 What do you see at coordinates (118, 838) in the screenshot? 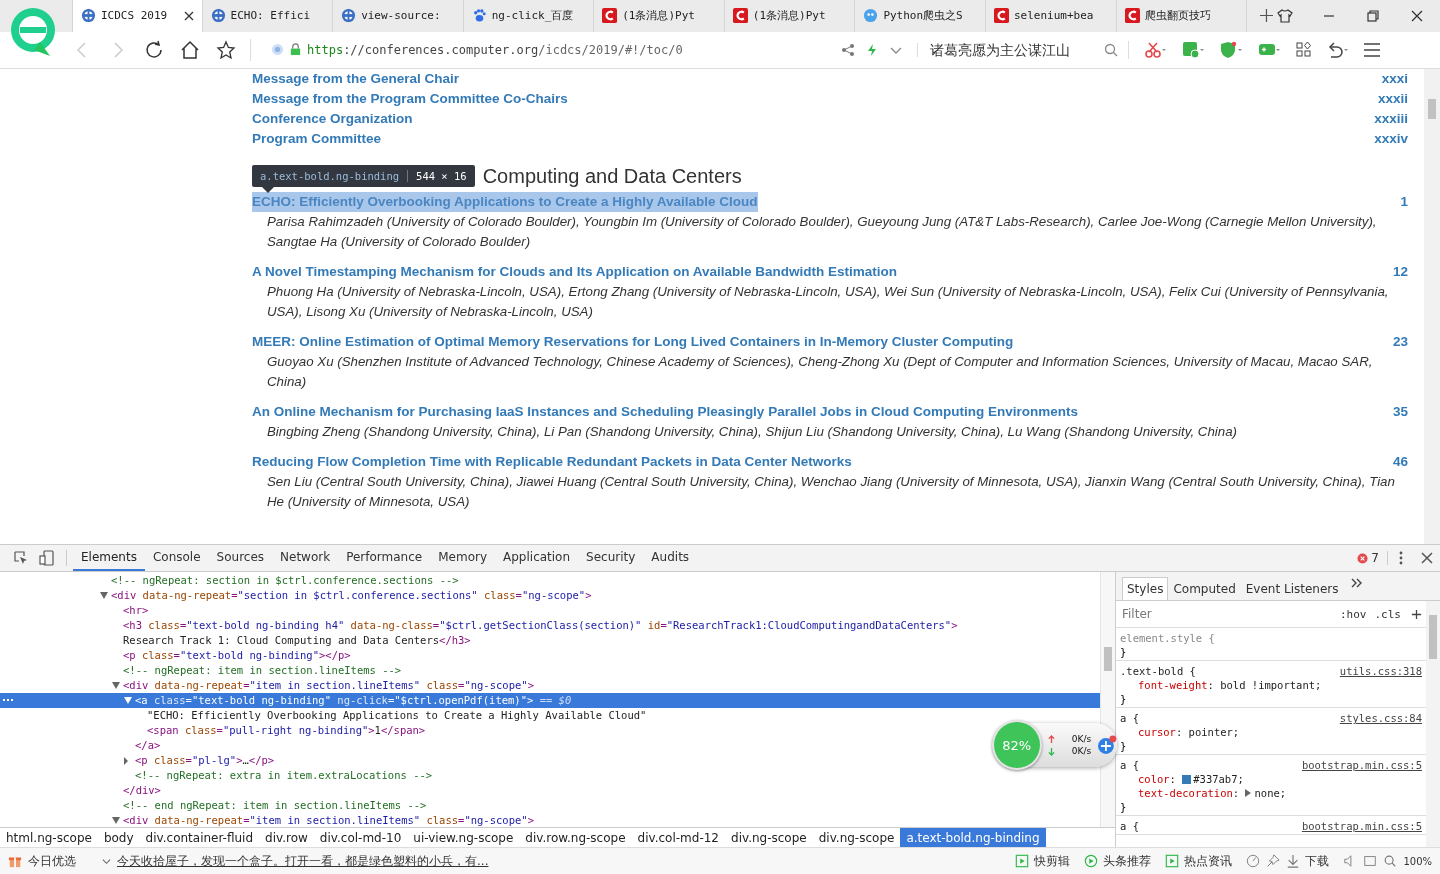
I see `breadcrumb: body` at bounding box center [118, 838].